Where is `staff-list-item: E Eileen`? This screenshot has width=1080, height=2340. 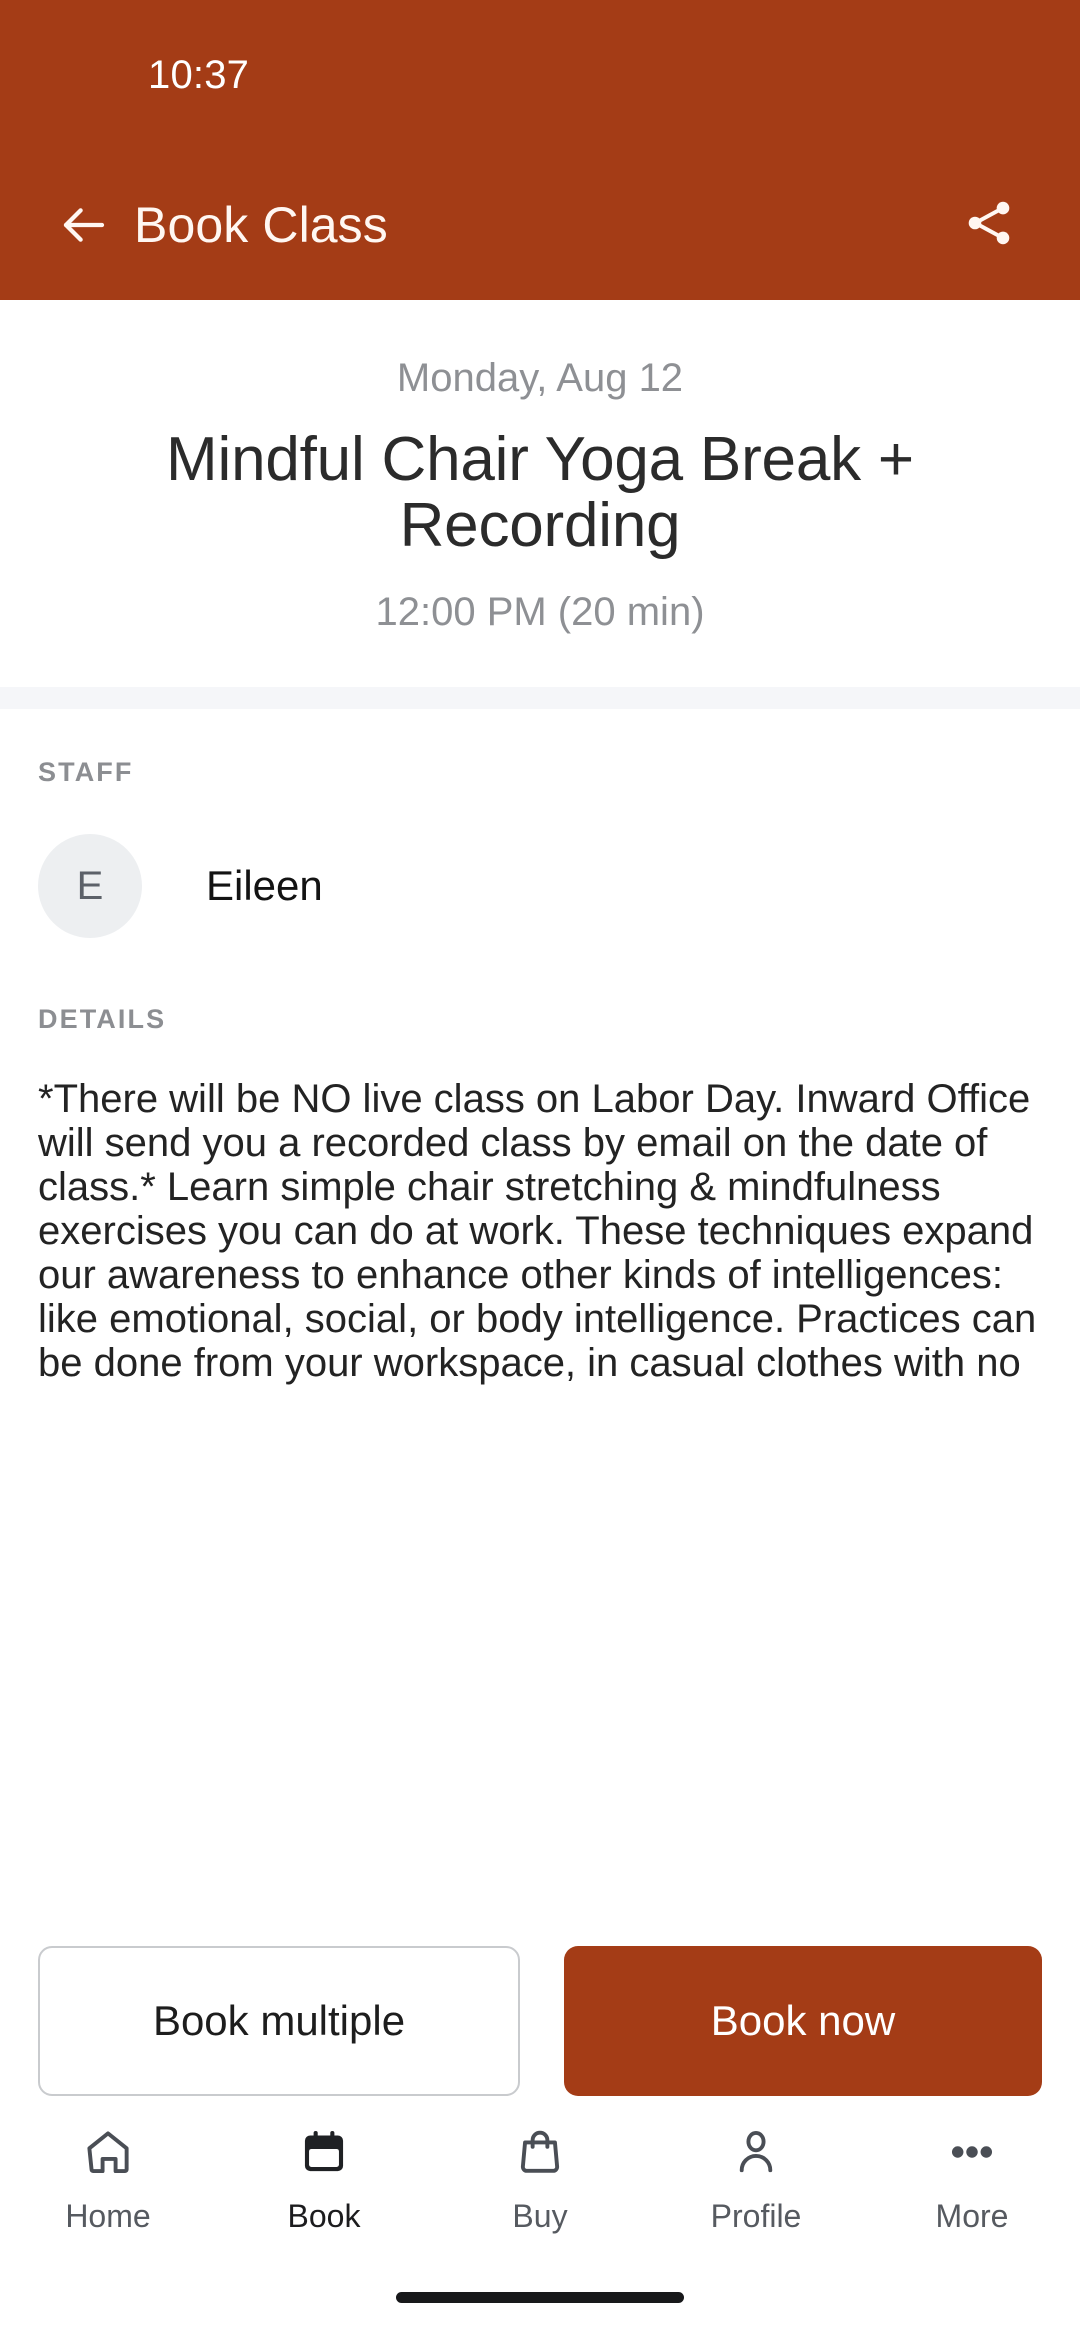 staff-list-item: E Eileen is located at coordinates (540, 886).